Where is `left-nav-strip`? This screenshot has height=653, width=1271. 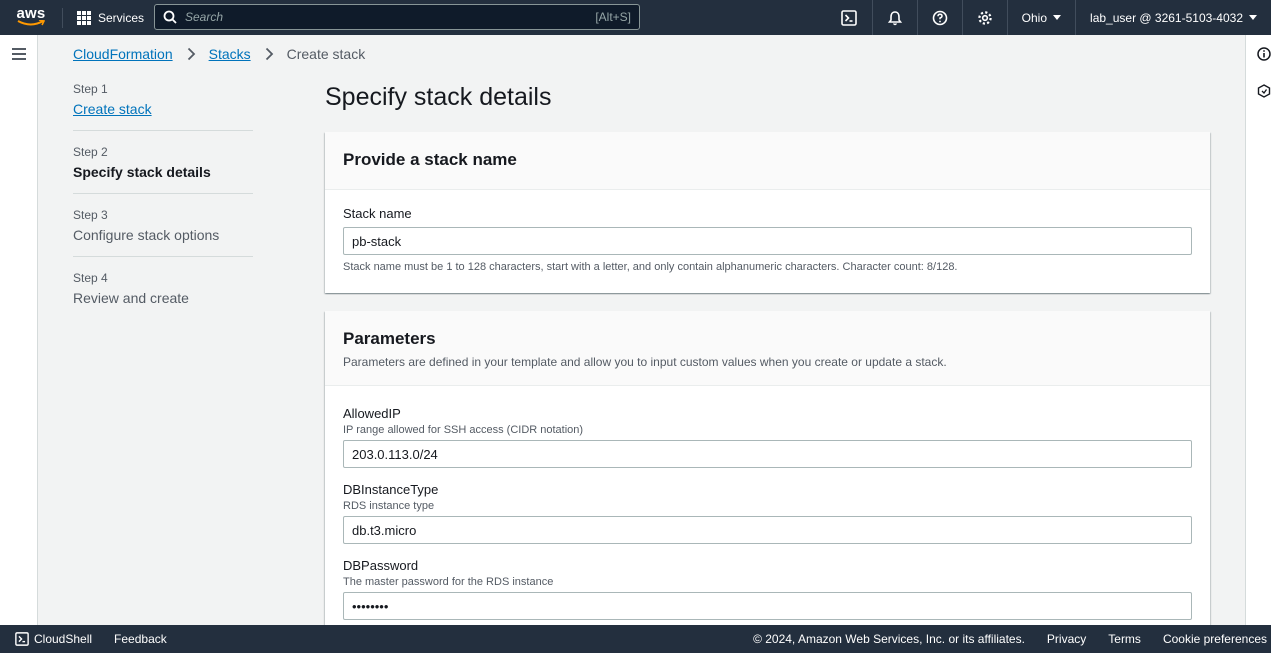 left-nav-strip is located at coordinates (19, 330).